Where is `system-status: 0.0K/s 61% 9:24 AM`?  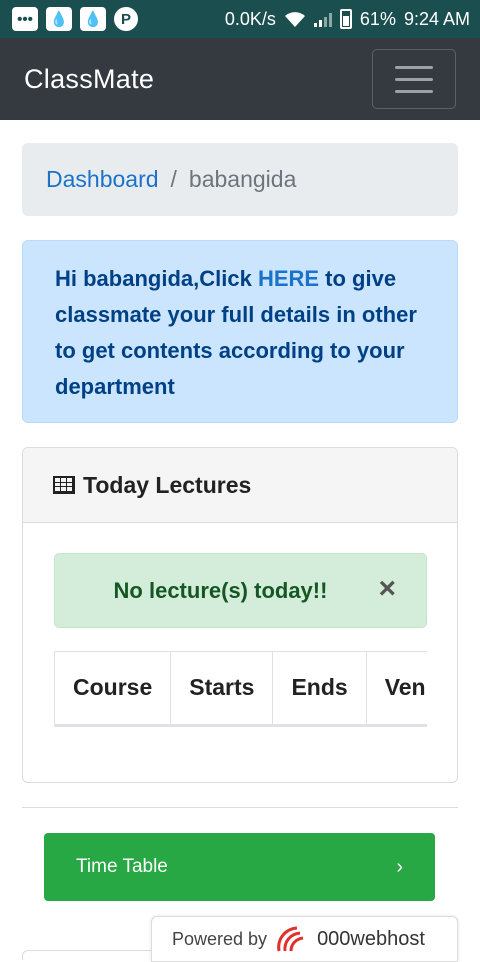 system-status: 0.0K/s 61% 9:24 AM is located at coordinates (347, 19).